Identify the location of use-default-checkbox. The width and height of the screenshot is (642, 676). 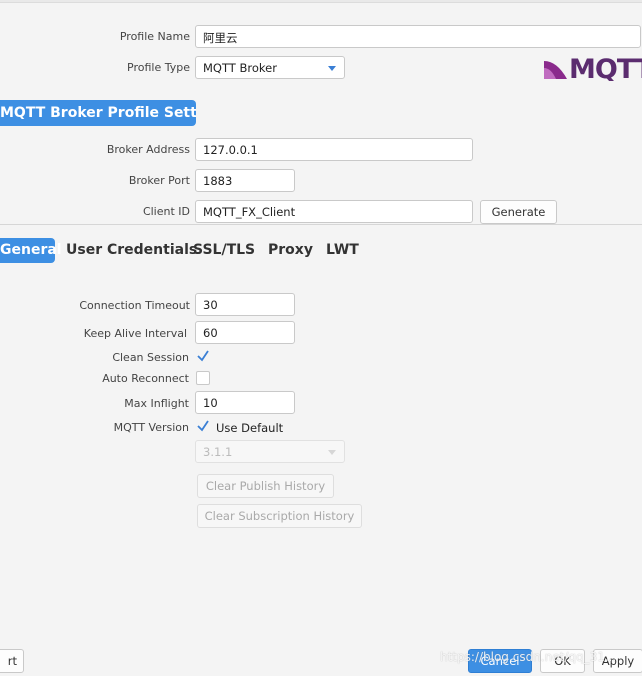
(203, 426).